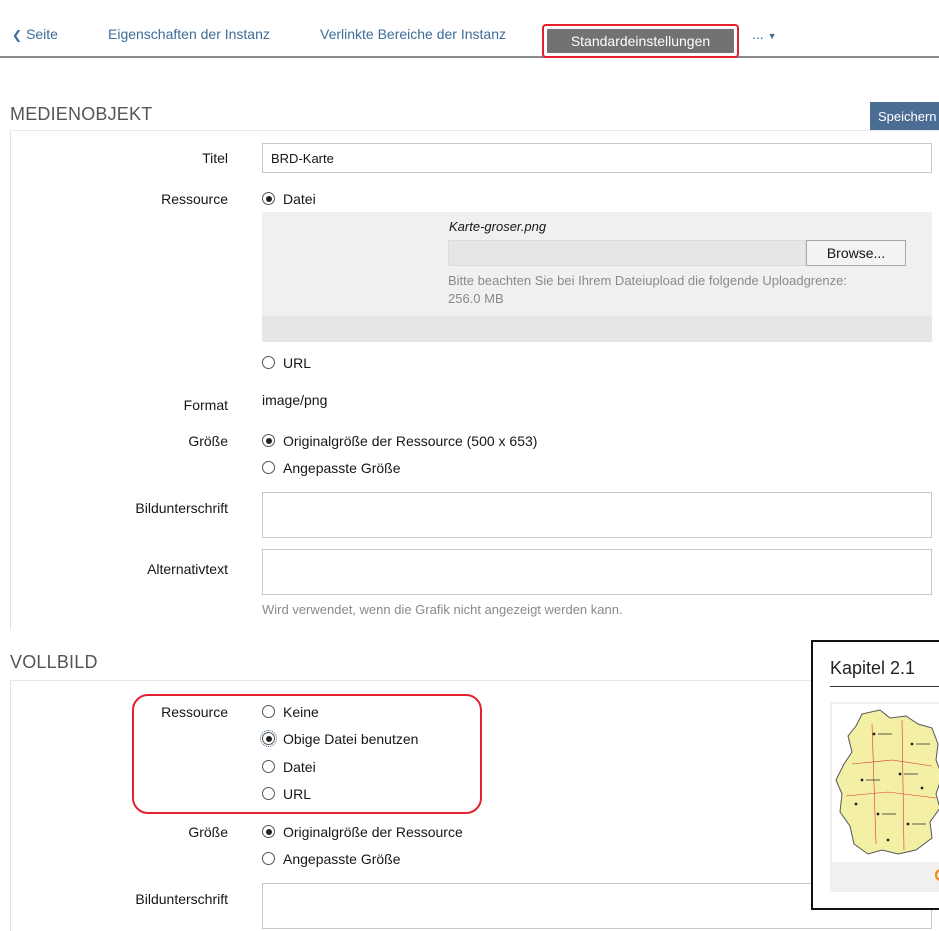  Describe the element at coordinates (189, 34) in the screenshot. I see `tab-instance-properties: Eigenschaften der Instanz` at that location.